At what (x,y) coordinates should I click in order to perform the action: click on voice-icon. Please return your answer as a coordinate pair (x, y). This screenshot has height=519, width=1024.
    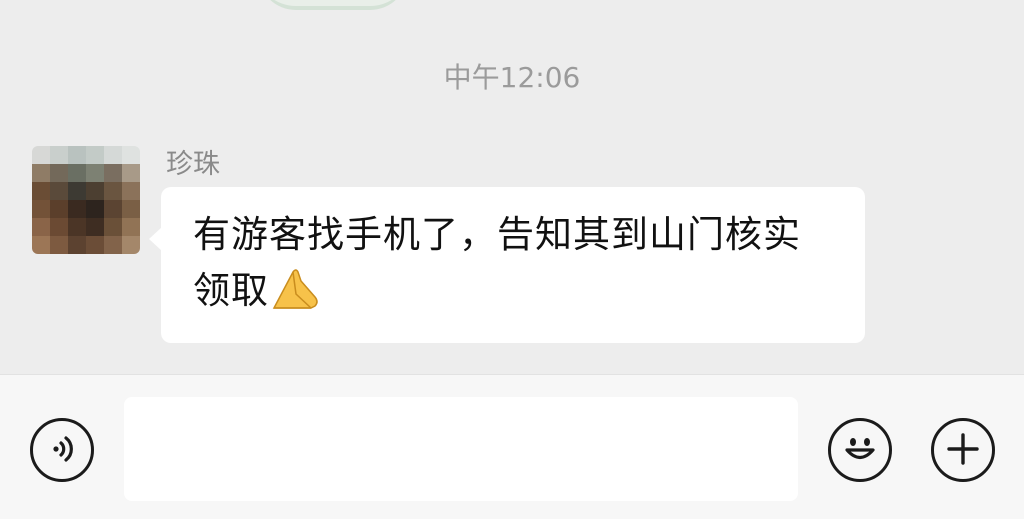
    Looking at the image, I should click on (62, 450).